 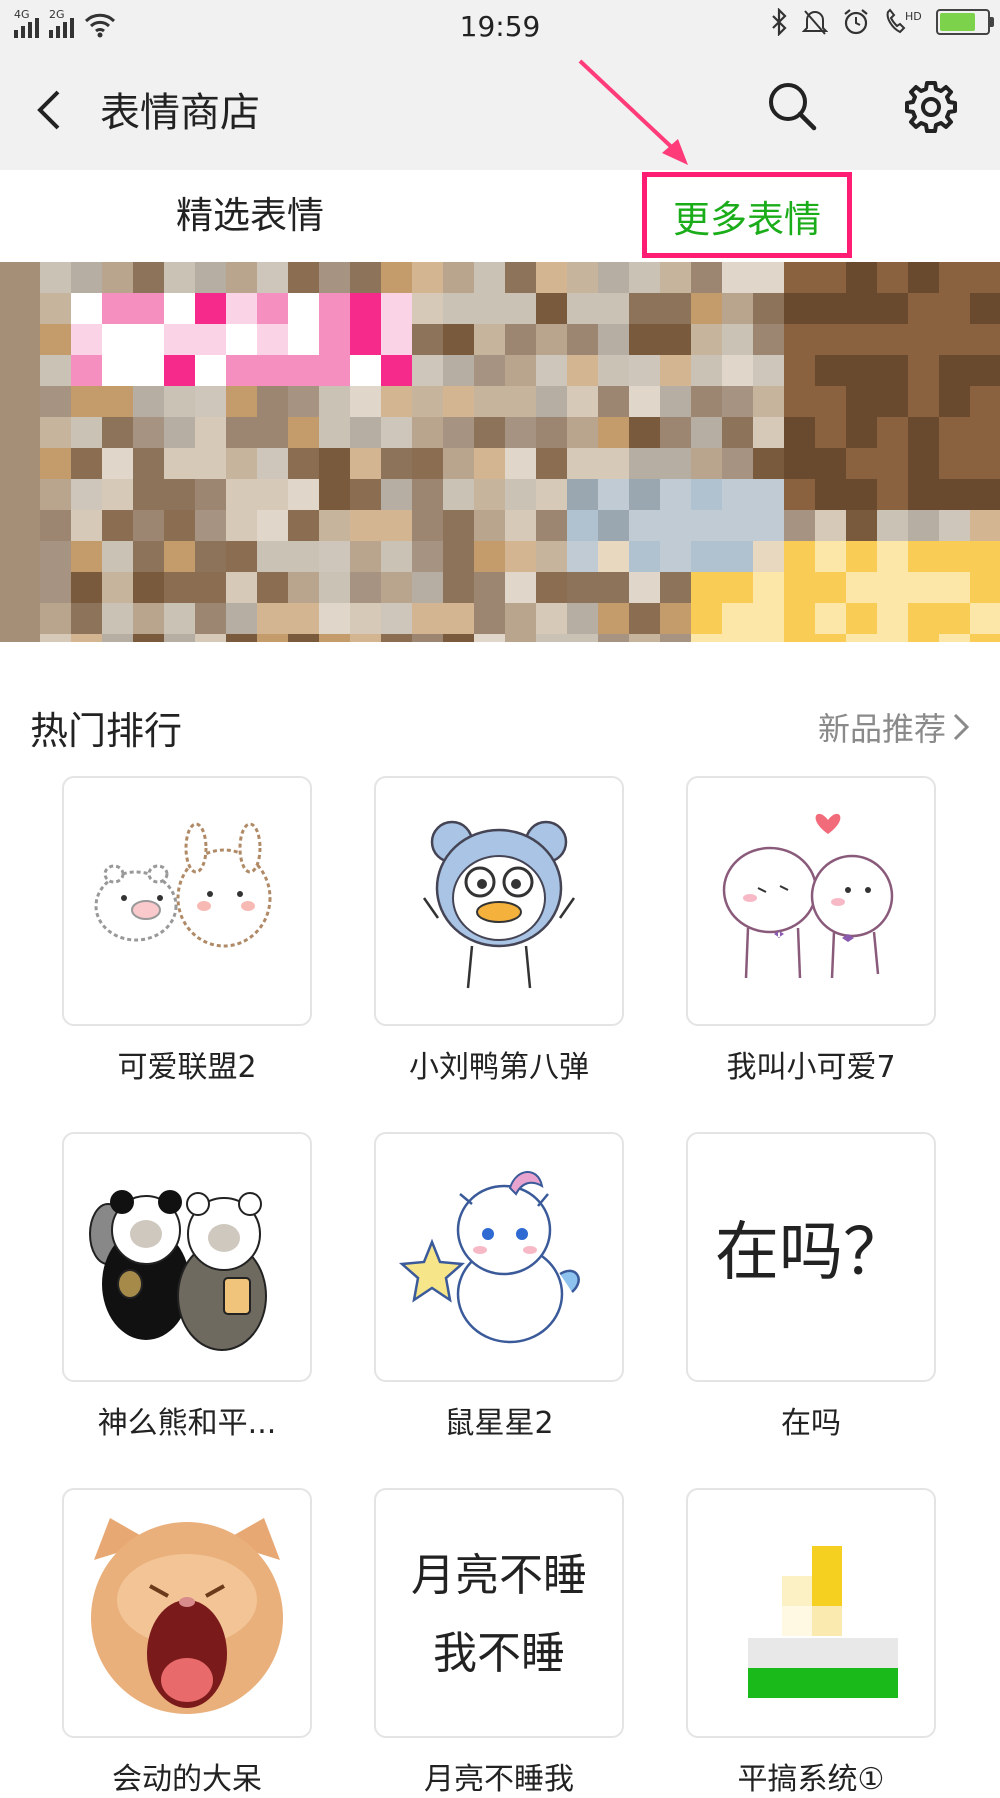 What do you see at coordinates (792, 106) in the screenshot?
I see `search-icon` at bounding box center [792, 106].